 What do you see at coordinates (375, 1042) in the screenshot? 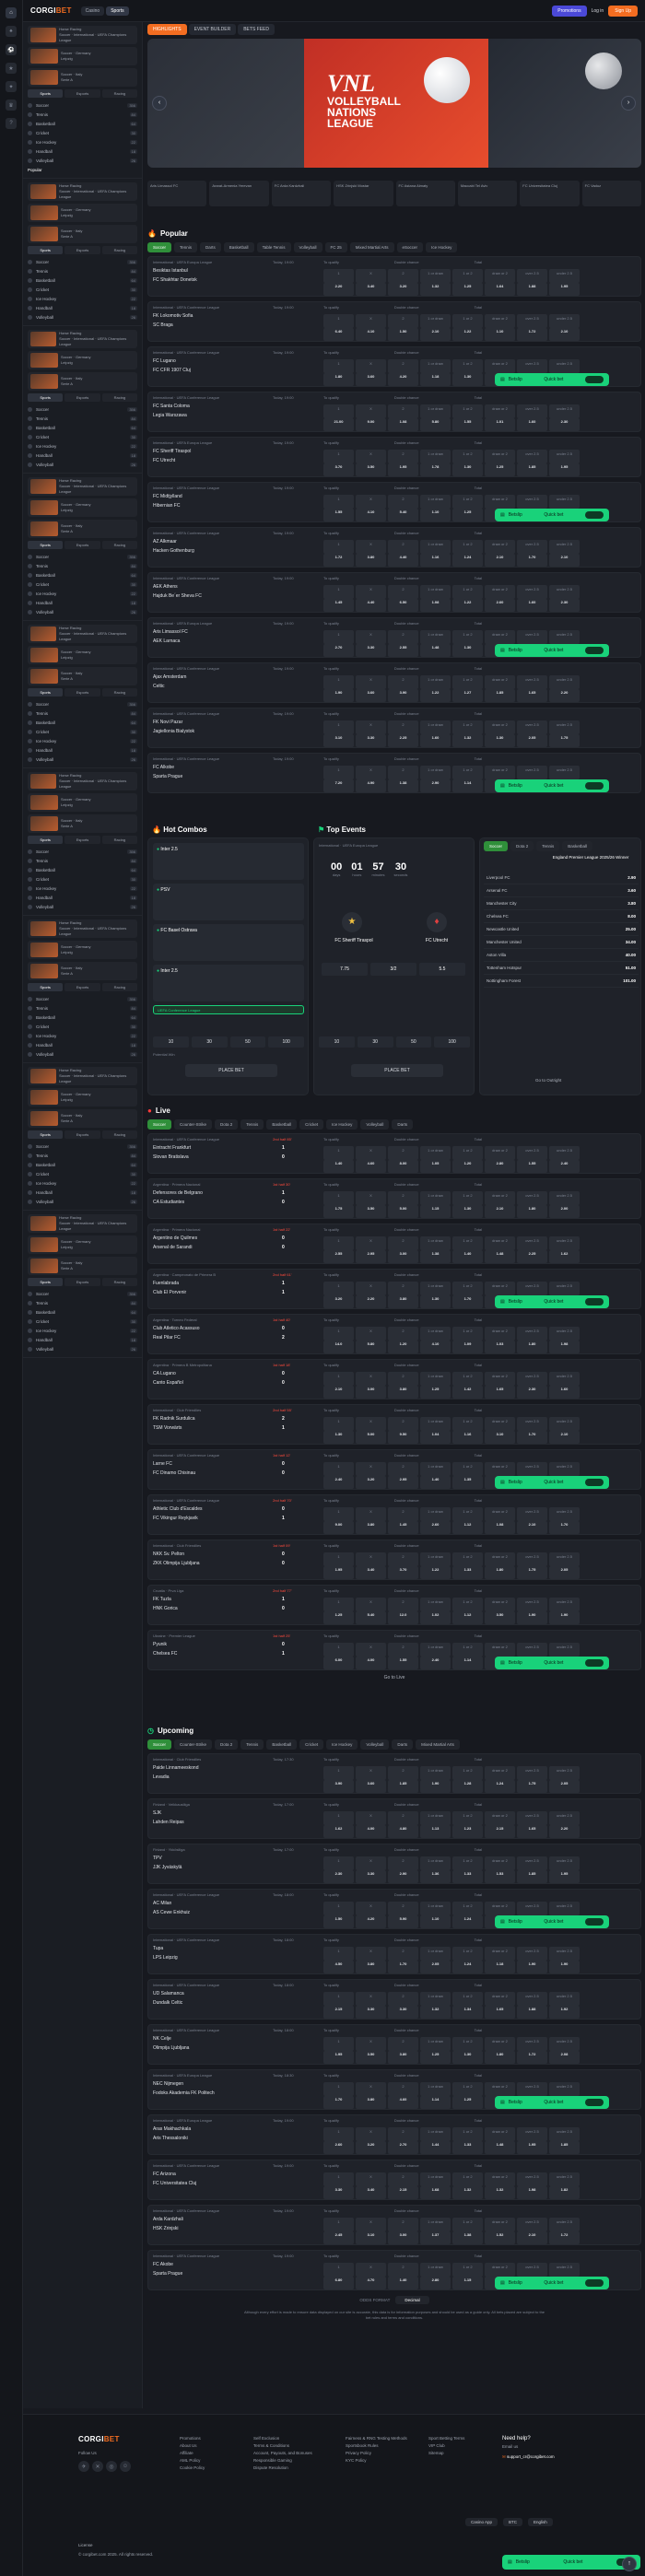
I see `stake-button: 30` at bounding box center [375, 1042].